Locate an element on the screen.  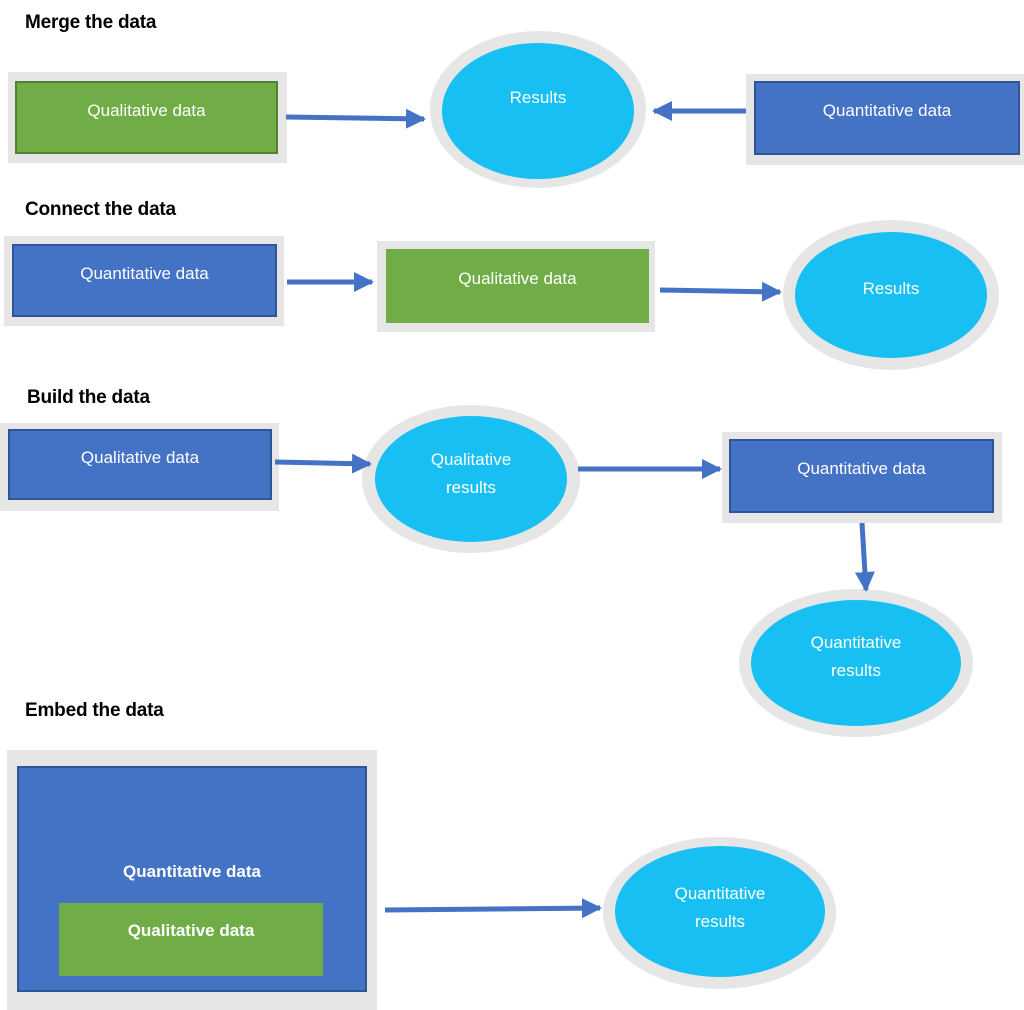
embed-arrow is located at coordinates (493, 908).